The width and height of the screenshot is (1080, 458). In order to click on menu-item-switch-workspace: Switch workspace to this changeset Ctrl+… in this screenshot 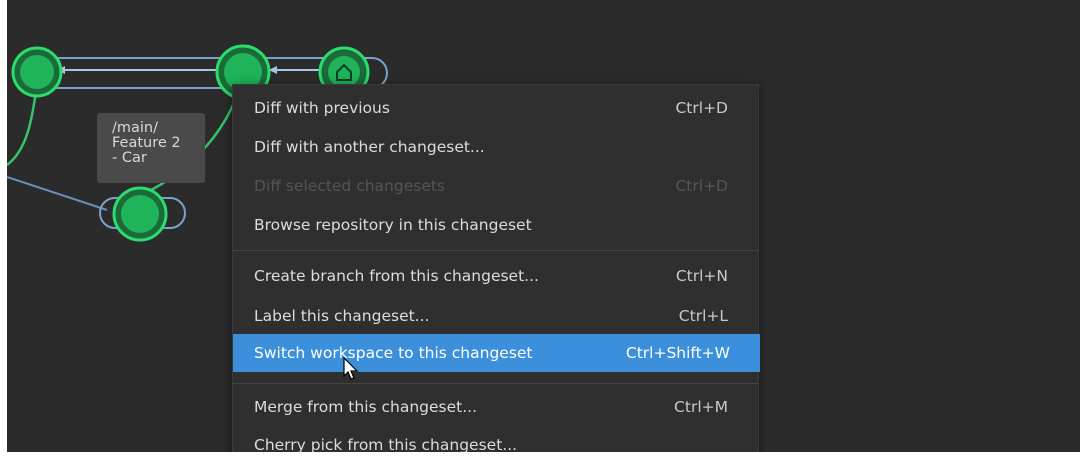, I will do `click(496, 353)`.